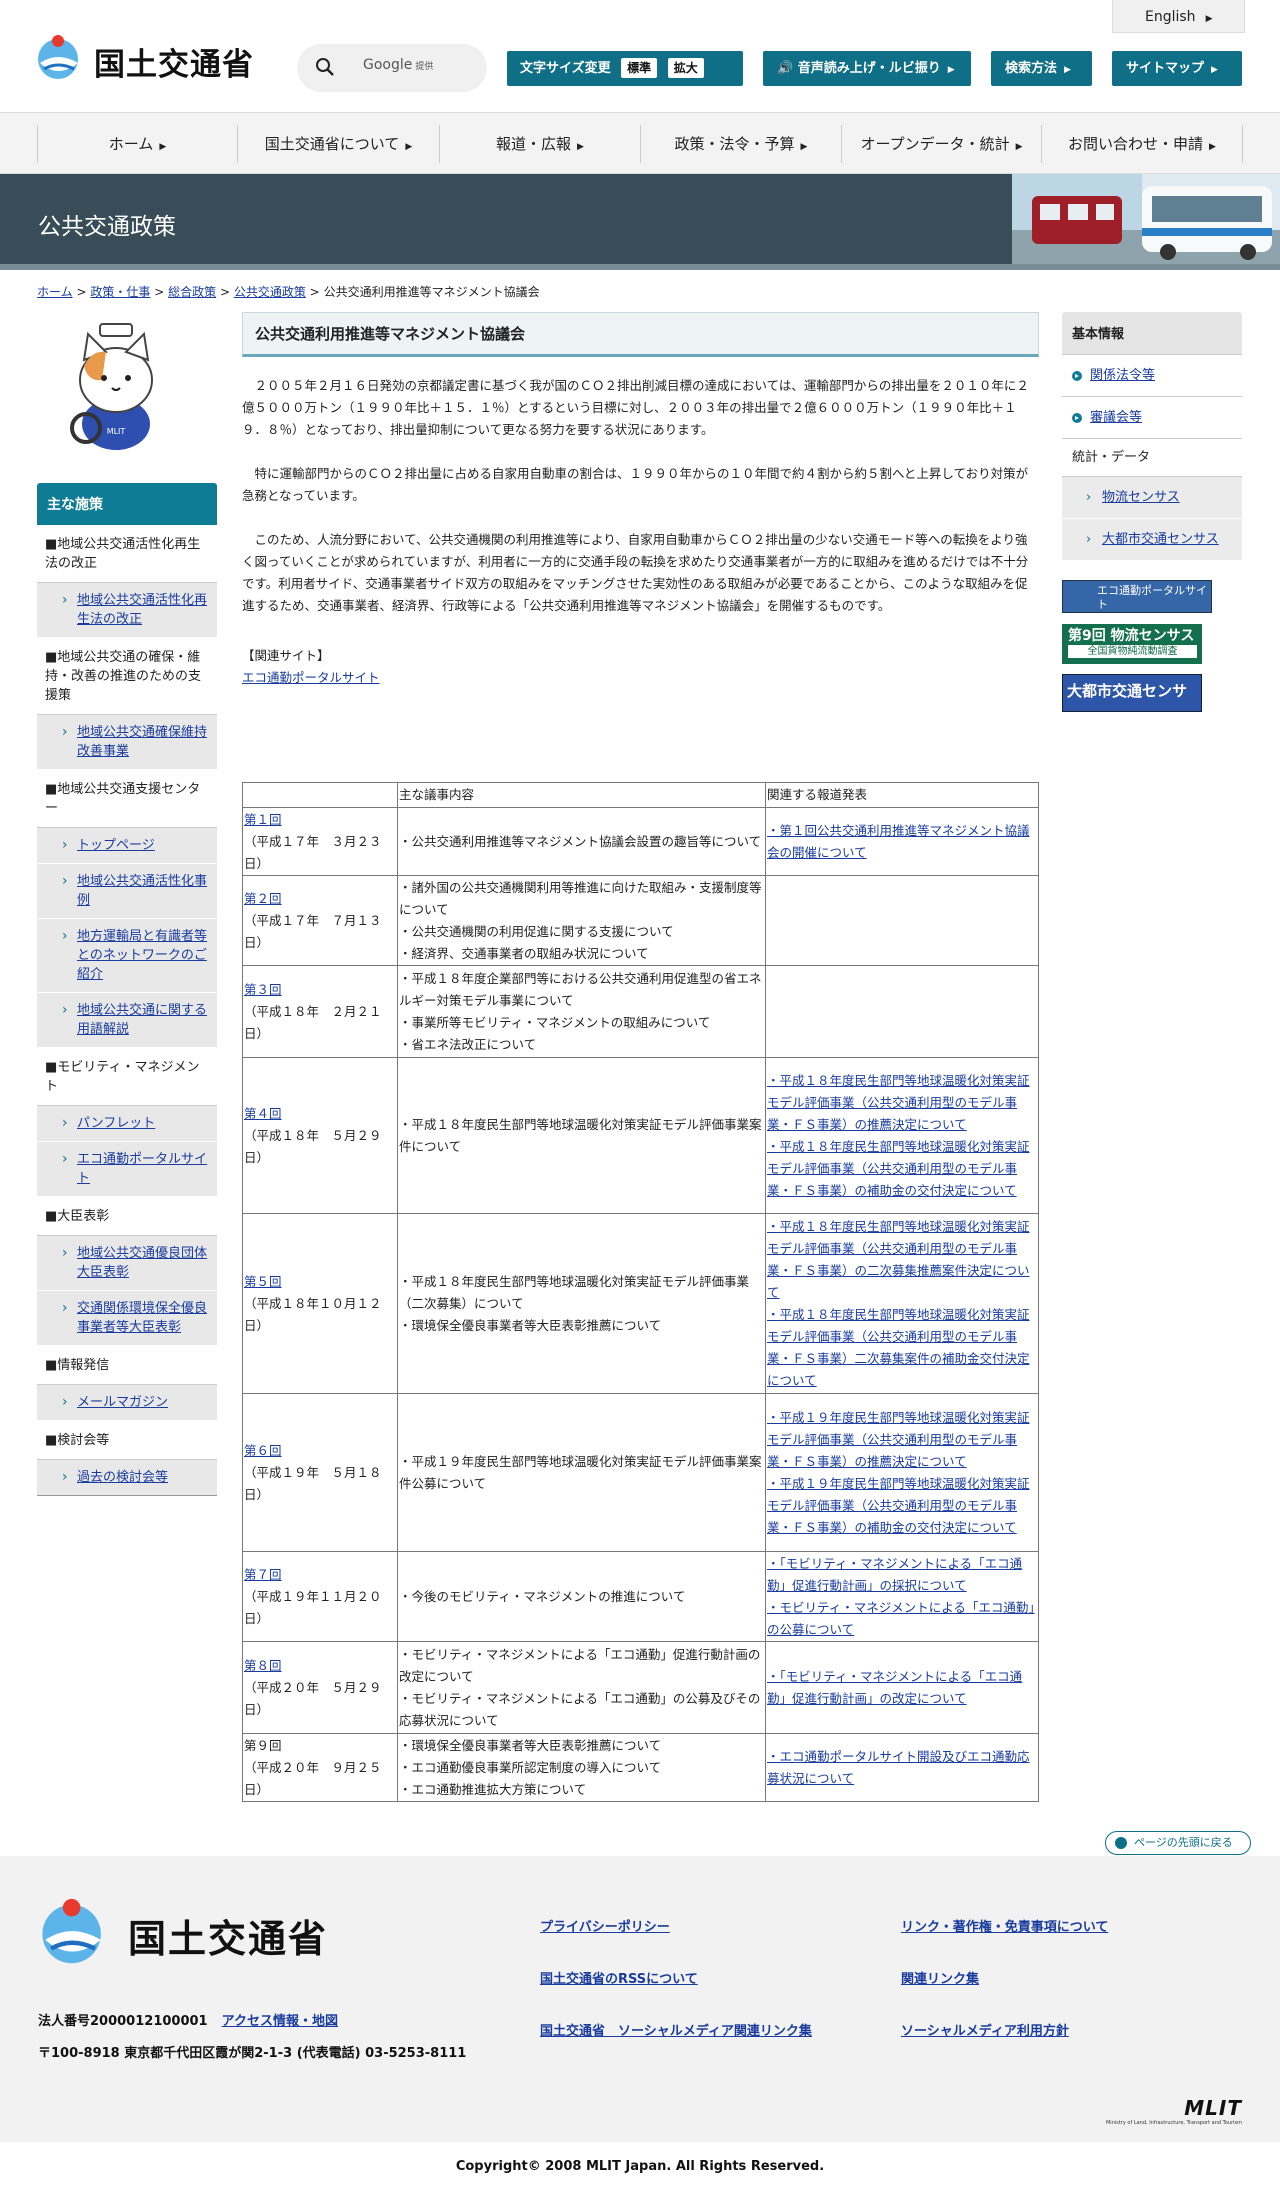  Describe the element at coordinates (1152, 597) in the screenshot. I see `banner-title: エコ通勤ポータルサイト` at that location.